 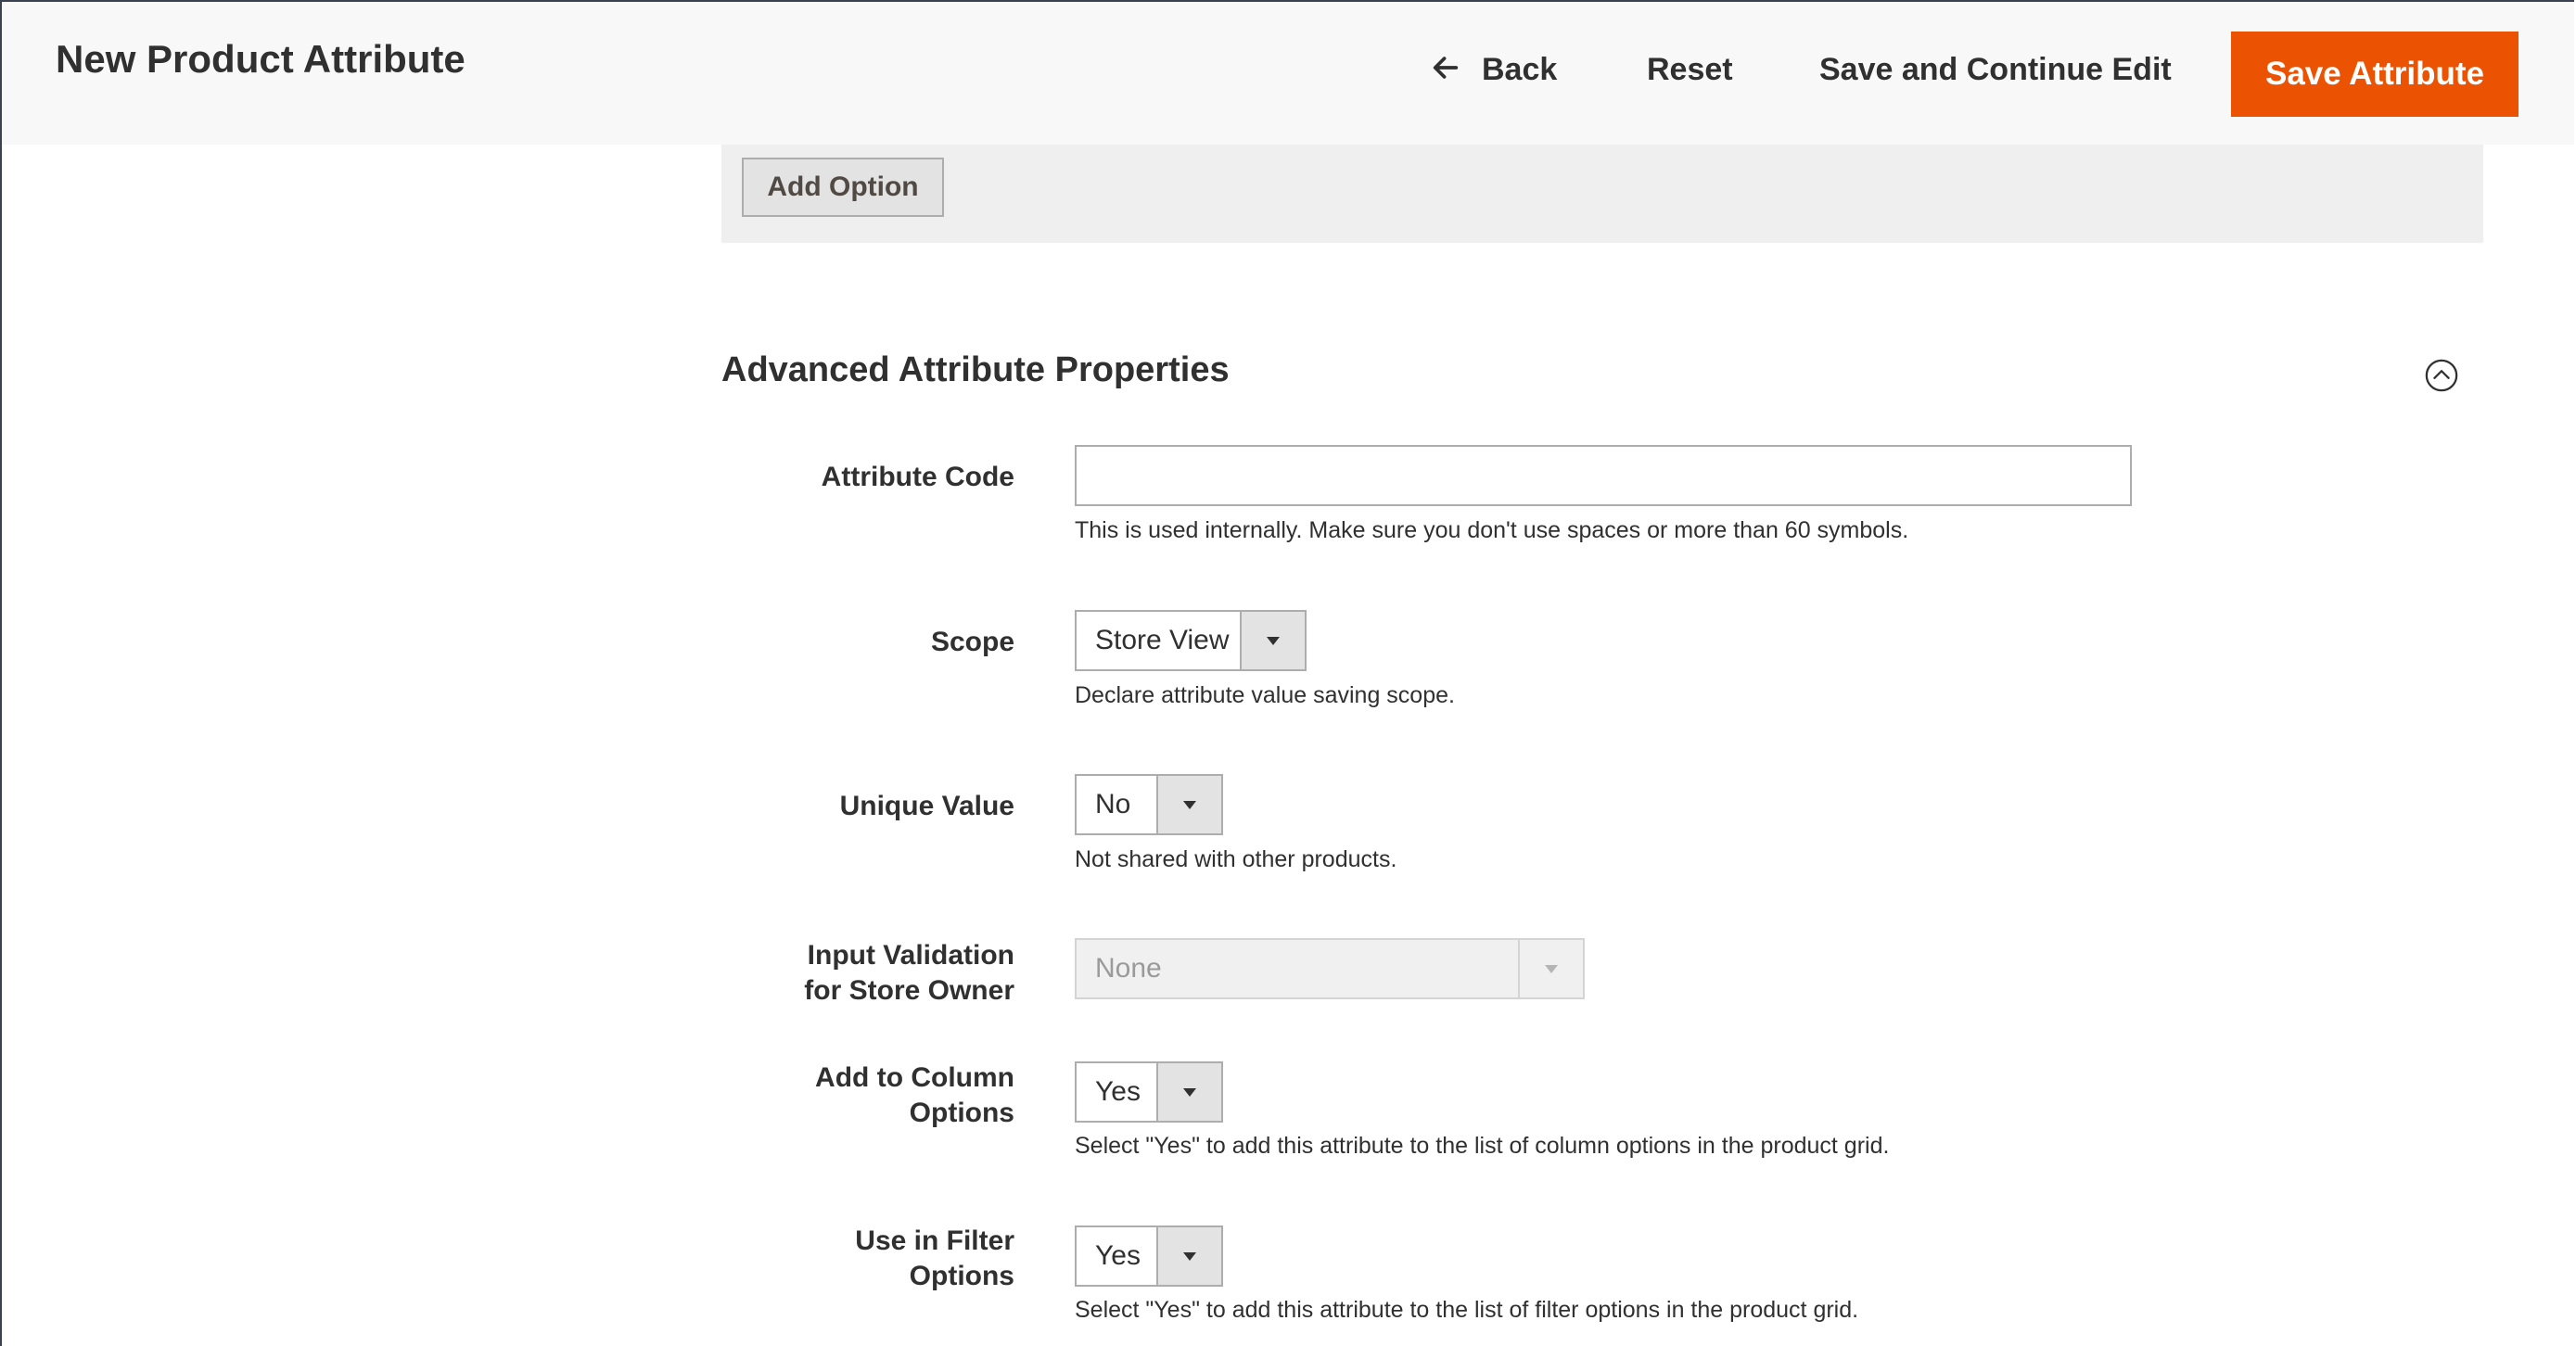 I want to click on unique-value-select: No, so click(x=1149, y=804).